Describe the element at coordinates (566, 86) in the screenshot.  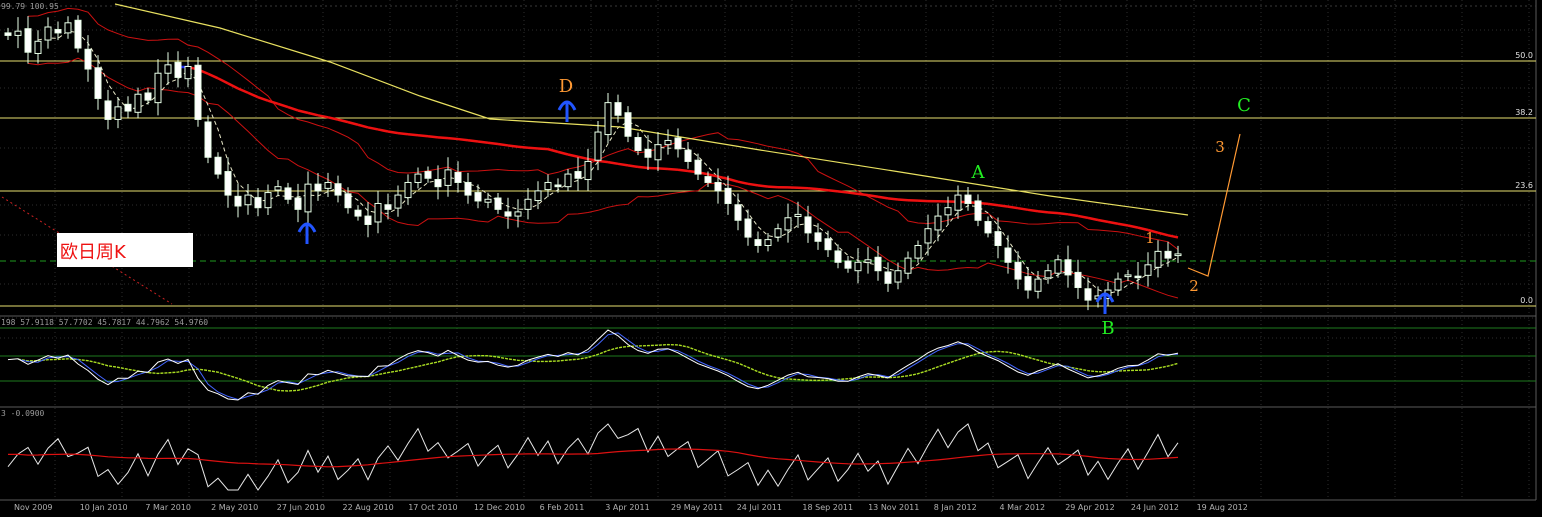
I see `wave-label: D` at that location.